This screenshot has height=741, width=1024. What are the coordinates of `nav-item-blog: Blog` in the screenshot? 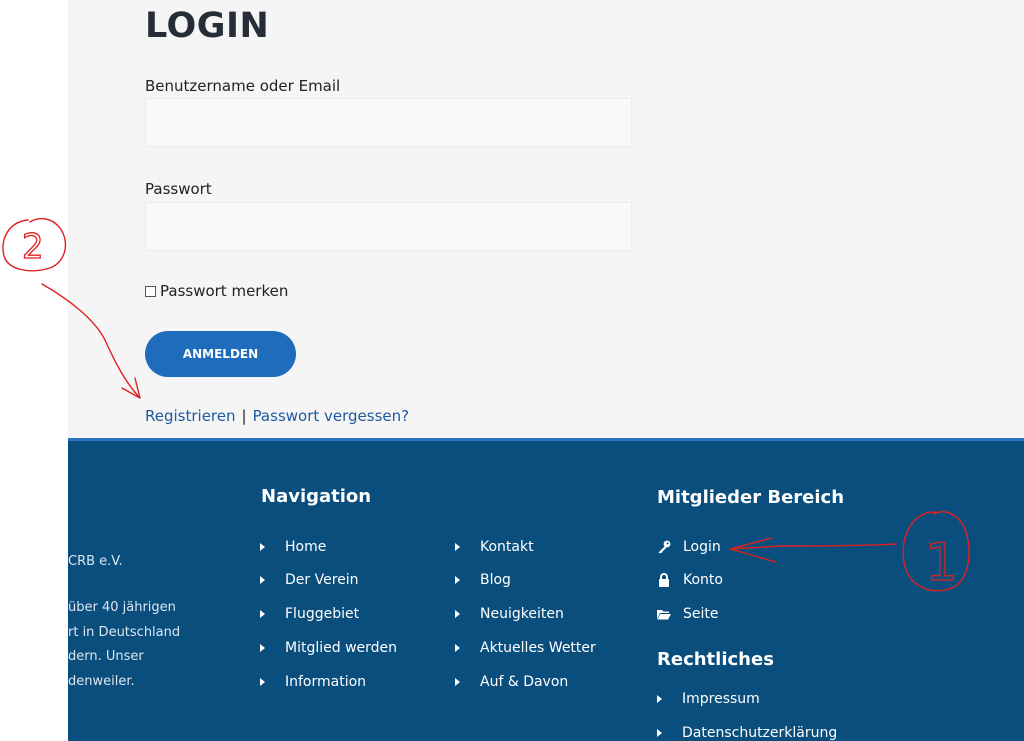 It's located at (483, 580).